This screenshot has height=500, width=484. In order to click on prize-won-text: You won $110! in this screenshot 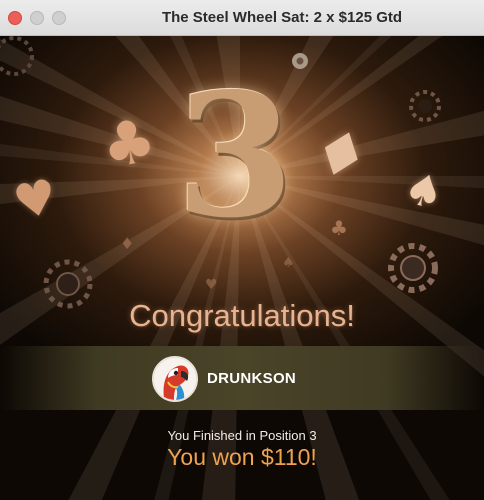, I will do `click(242, 457)`.